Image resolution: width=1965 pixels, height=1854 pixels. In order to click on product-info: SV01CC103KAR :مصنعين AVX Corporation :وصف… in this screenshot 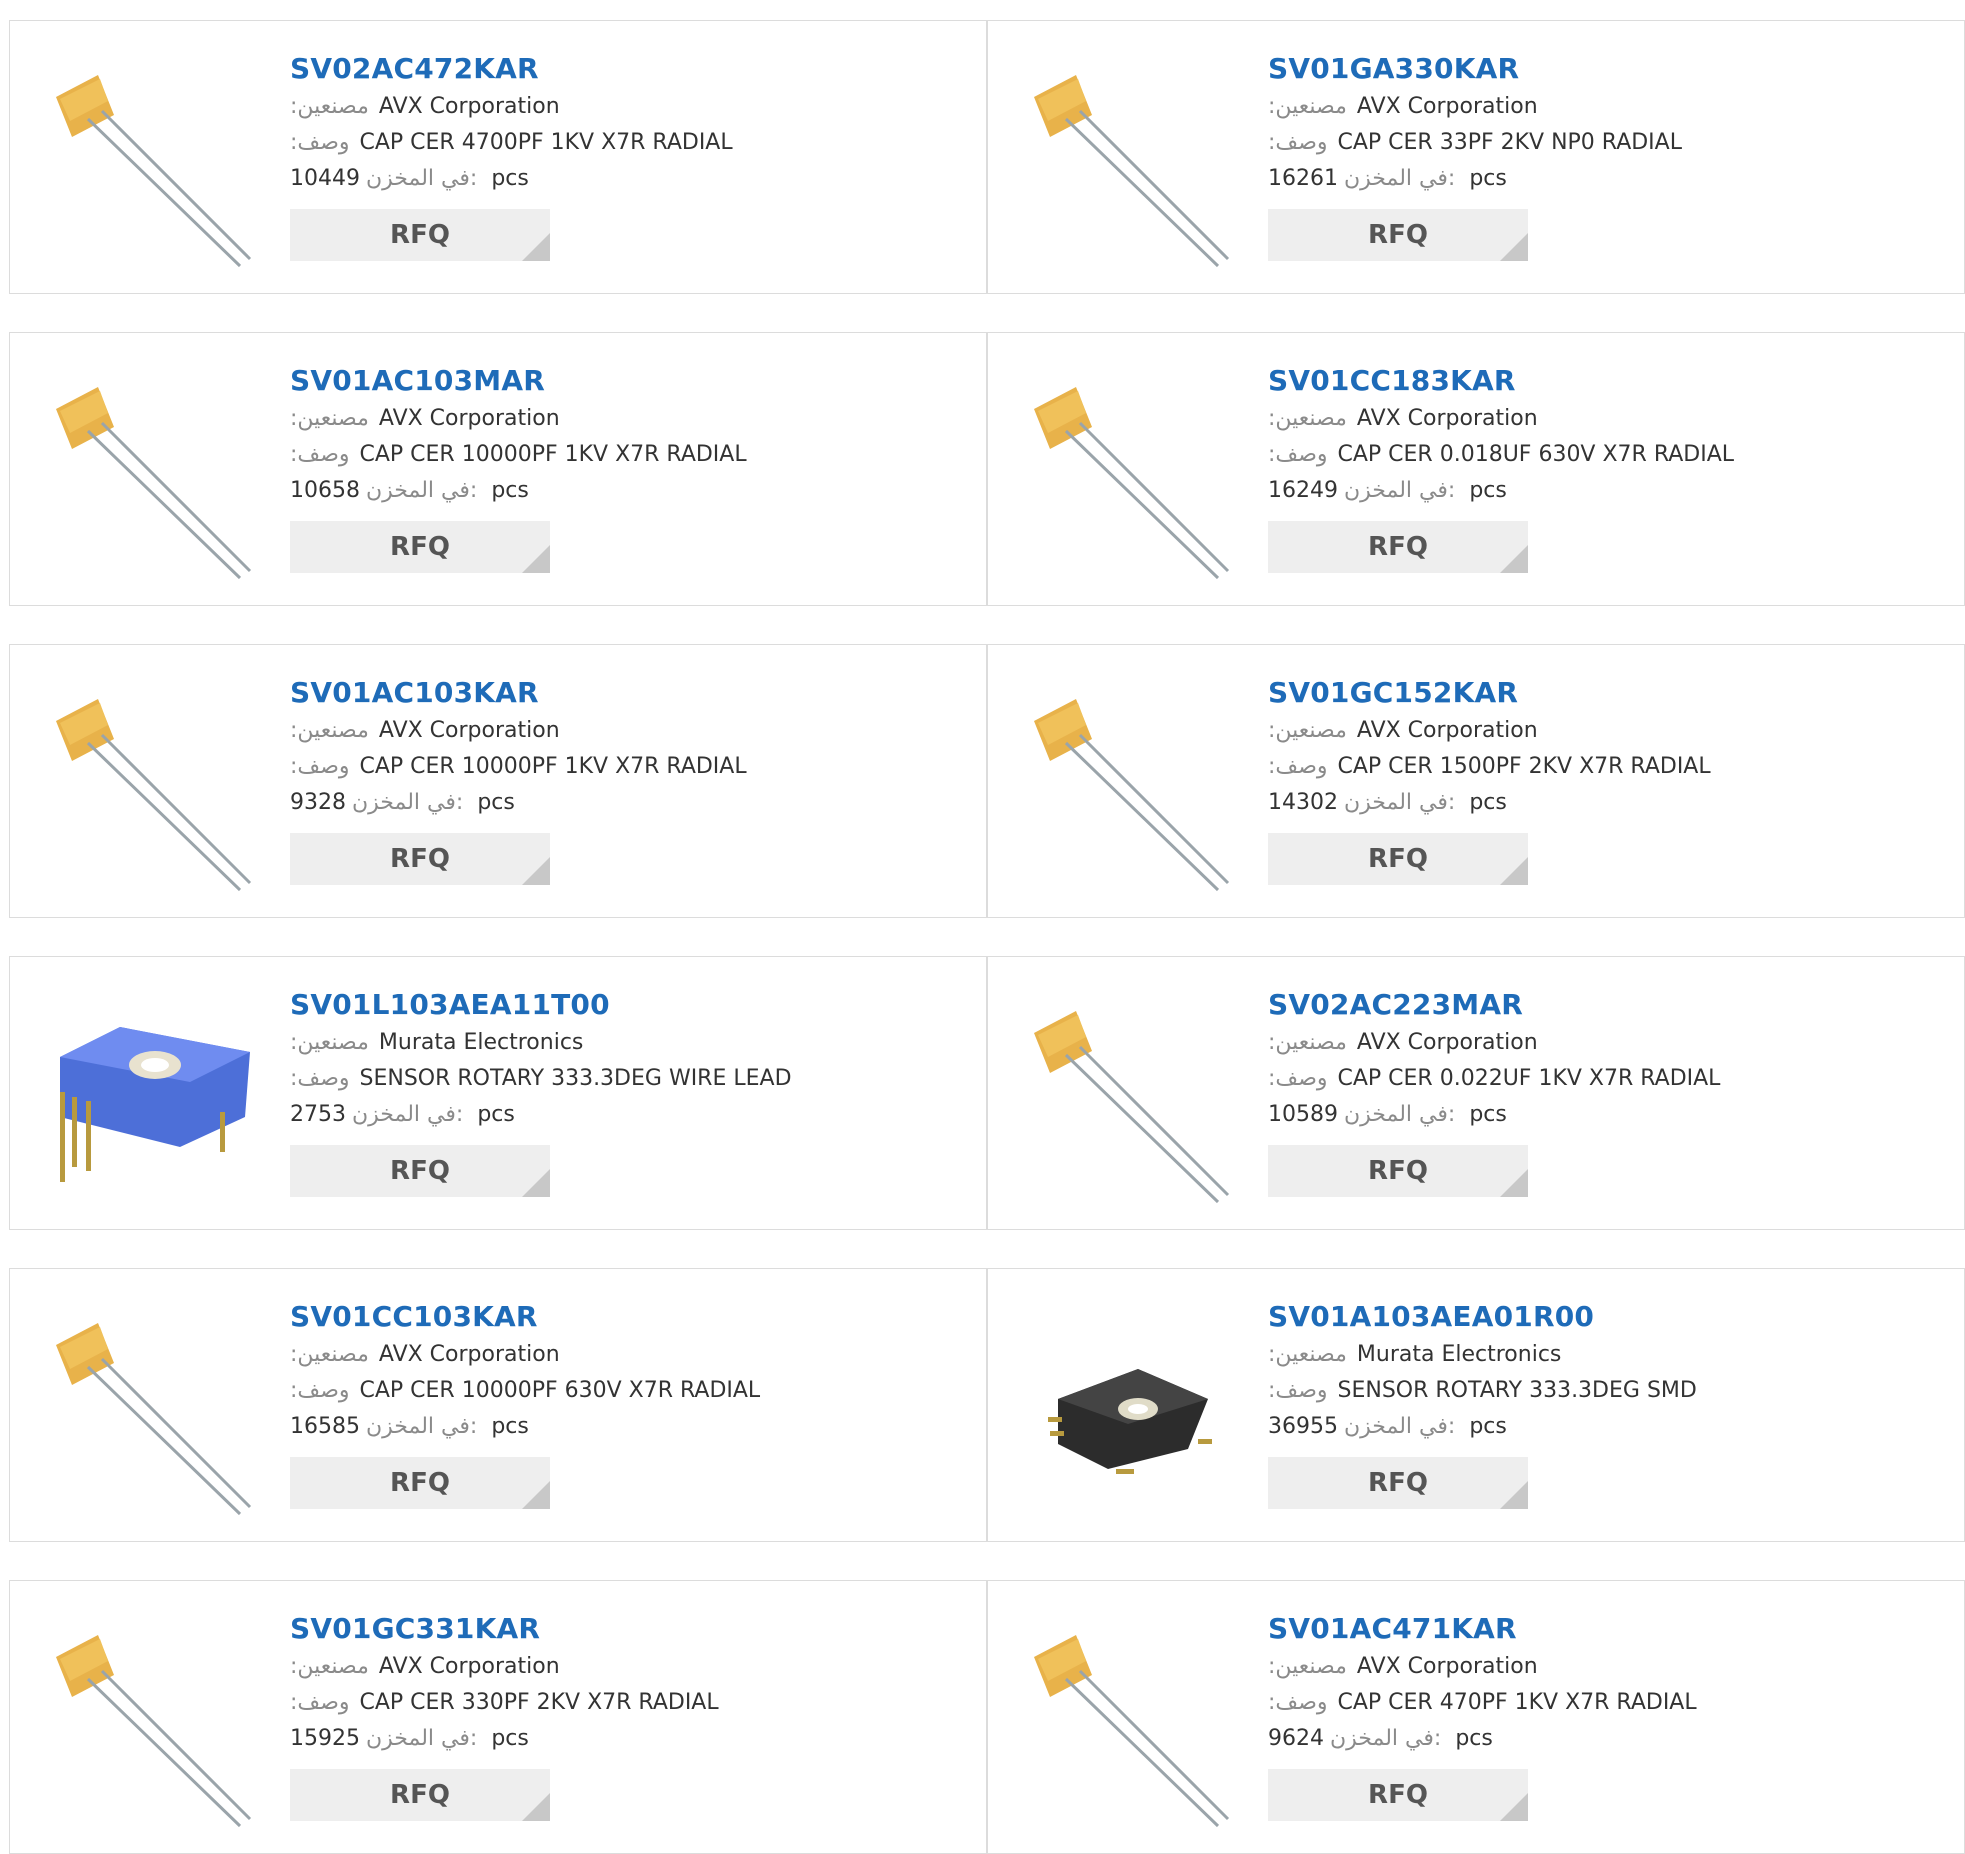, I will do `click(628, 1403)`.